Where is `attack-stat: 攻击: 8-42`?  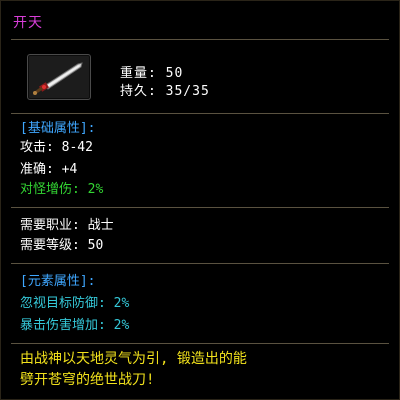
attack-stat: 攻击: 8-42 is located at coordinates (56, 147).